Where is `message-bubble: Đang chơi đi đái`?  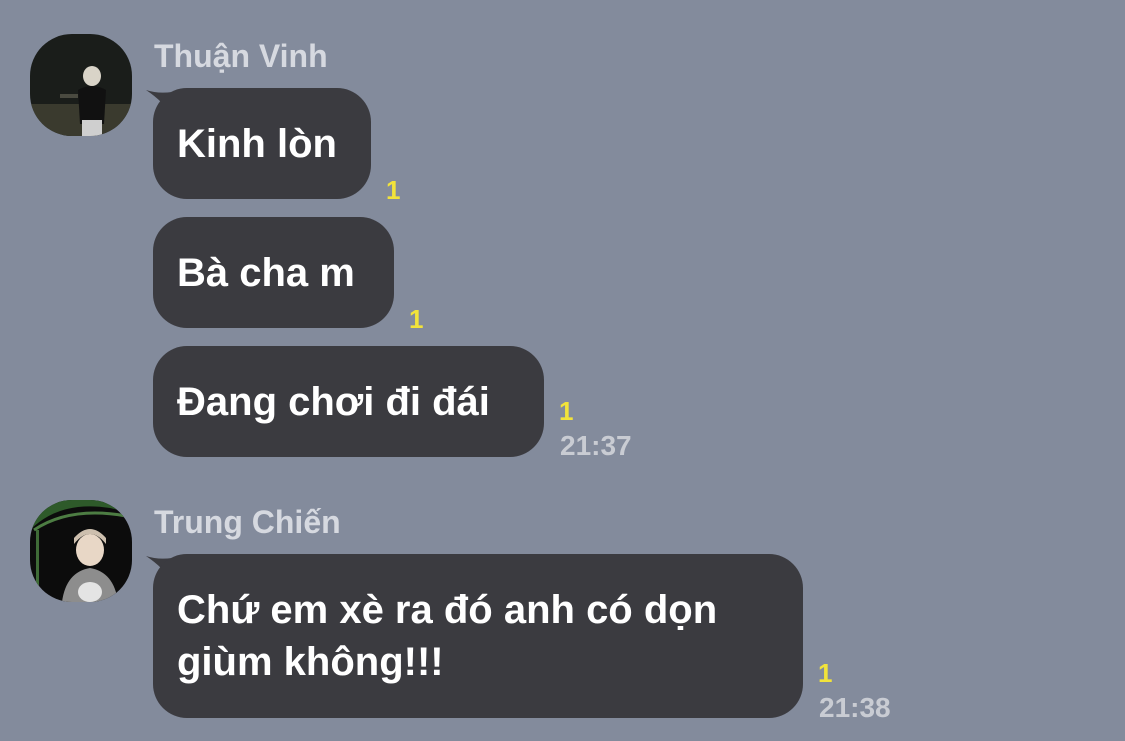
message-bubble: Đang chơi đi đái is located at coordinates (348, 401).